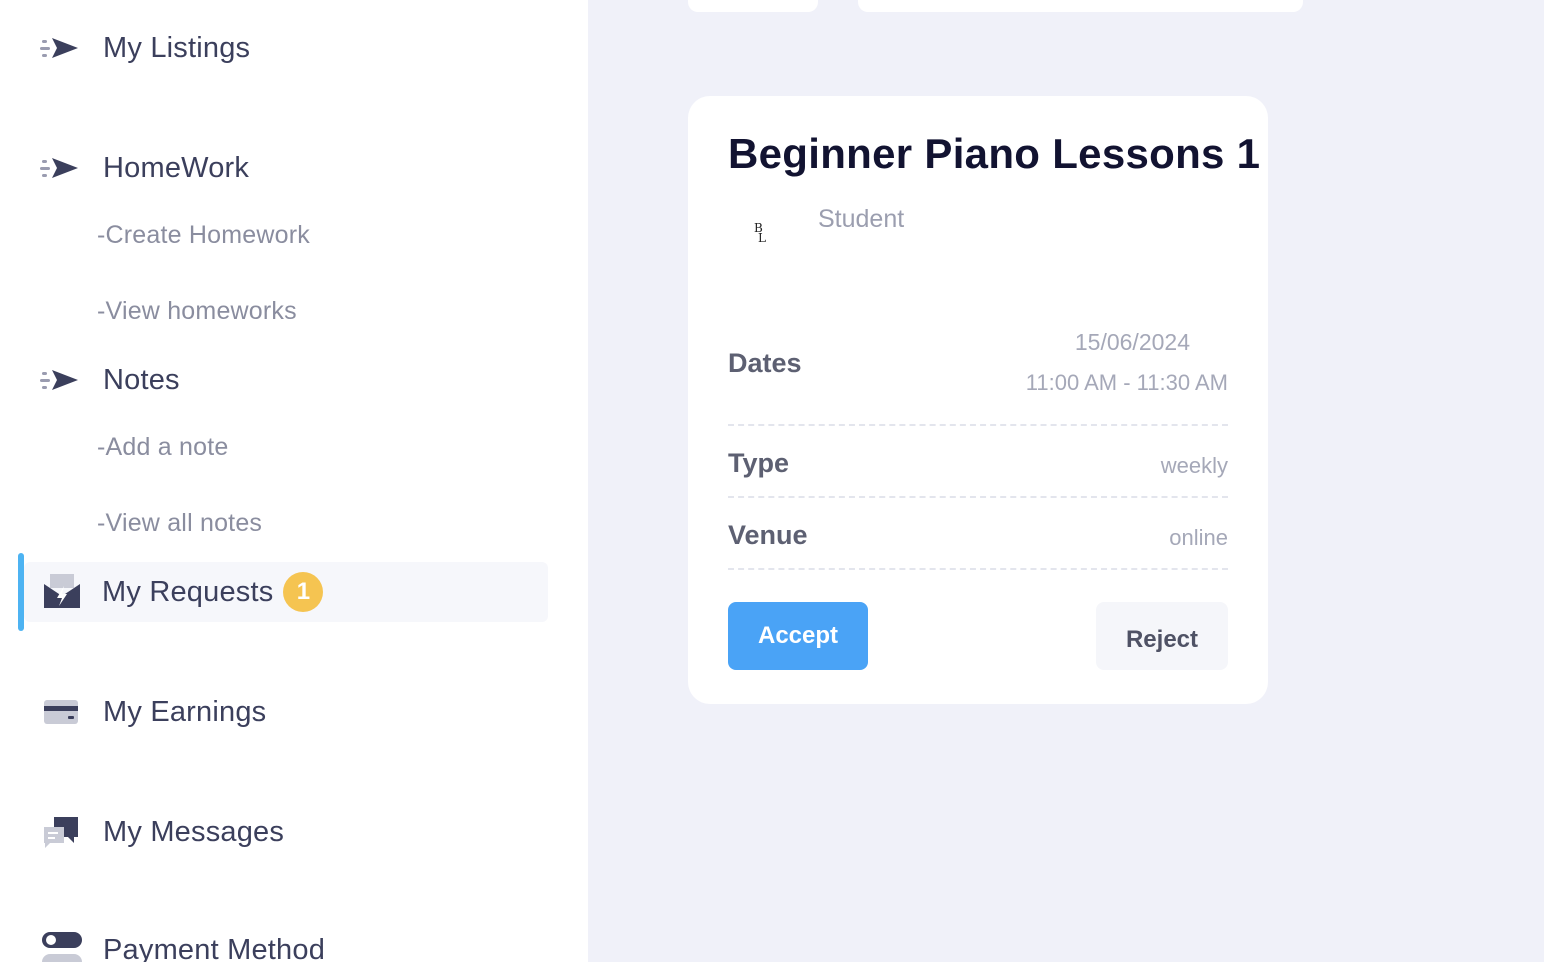 The width and height of the screenshot is (1544, 962). What do you see at coordinates (759, 463) in the screenshot?
I see `type-label: Type` at bounding box center [759, 463].